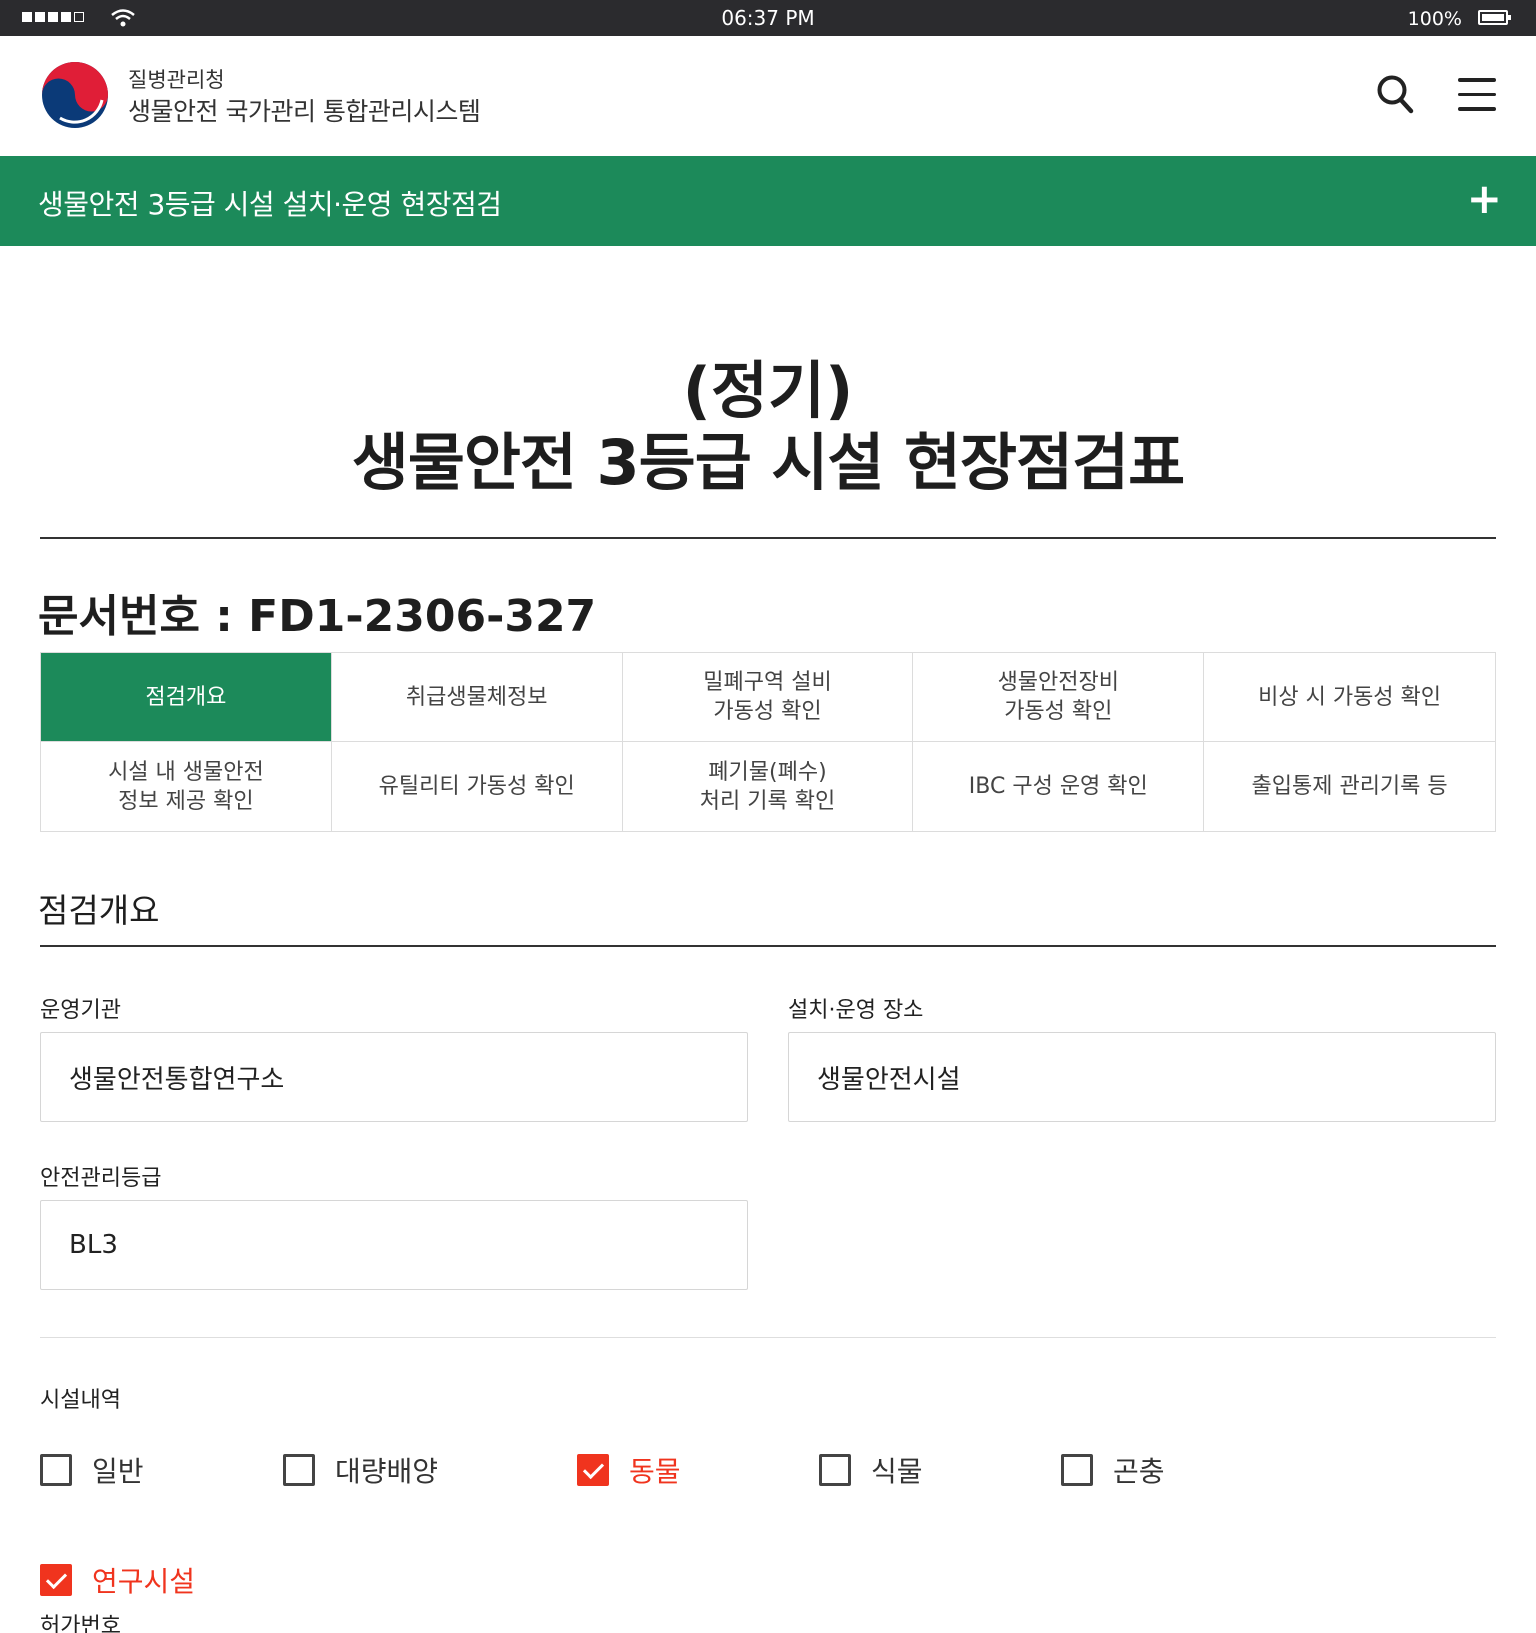 Image resolution: width=1536 pixels, height=1633 pixels. What do you see at coordinates (897, 1471) in the screenshot?
I see `checkbox-label: 식물` at bounding box center [897, 1471].